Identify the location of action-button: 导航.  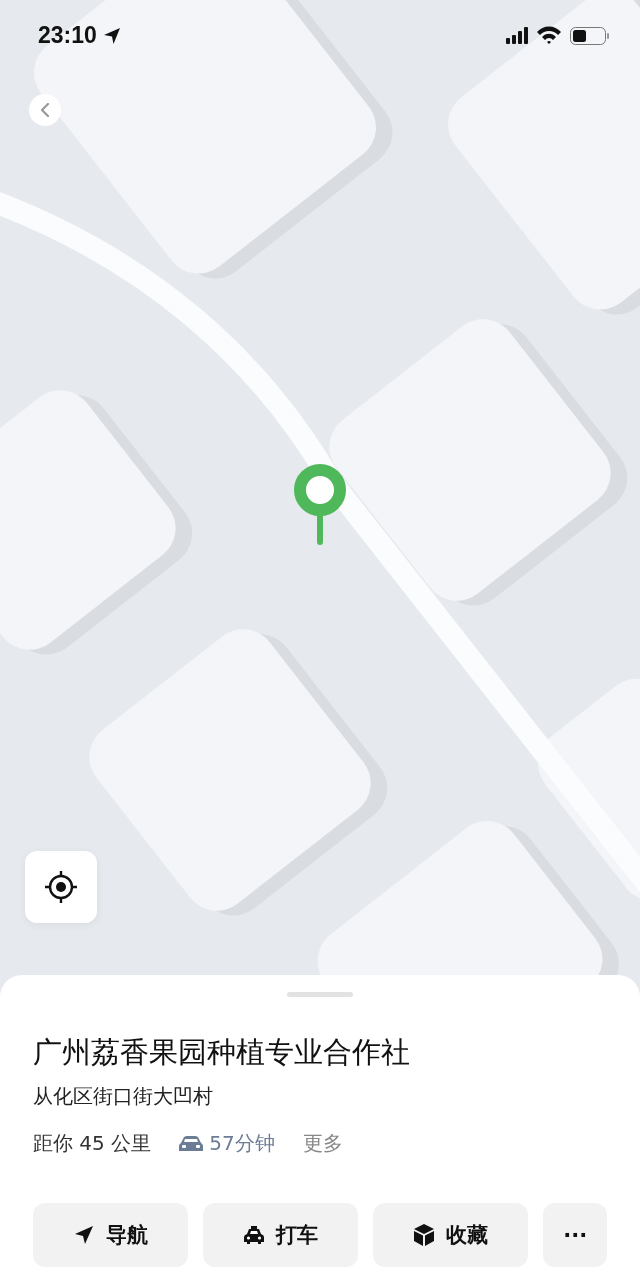
(111, 1235).